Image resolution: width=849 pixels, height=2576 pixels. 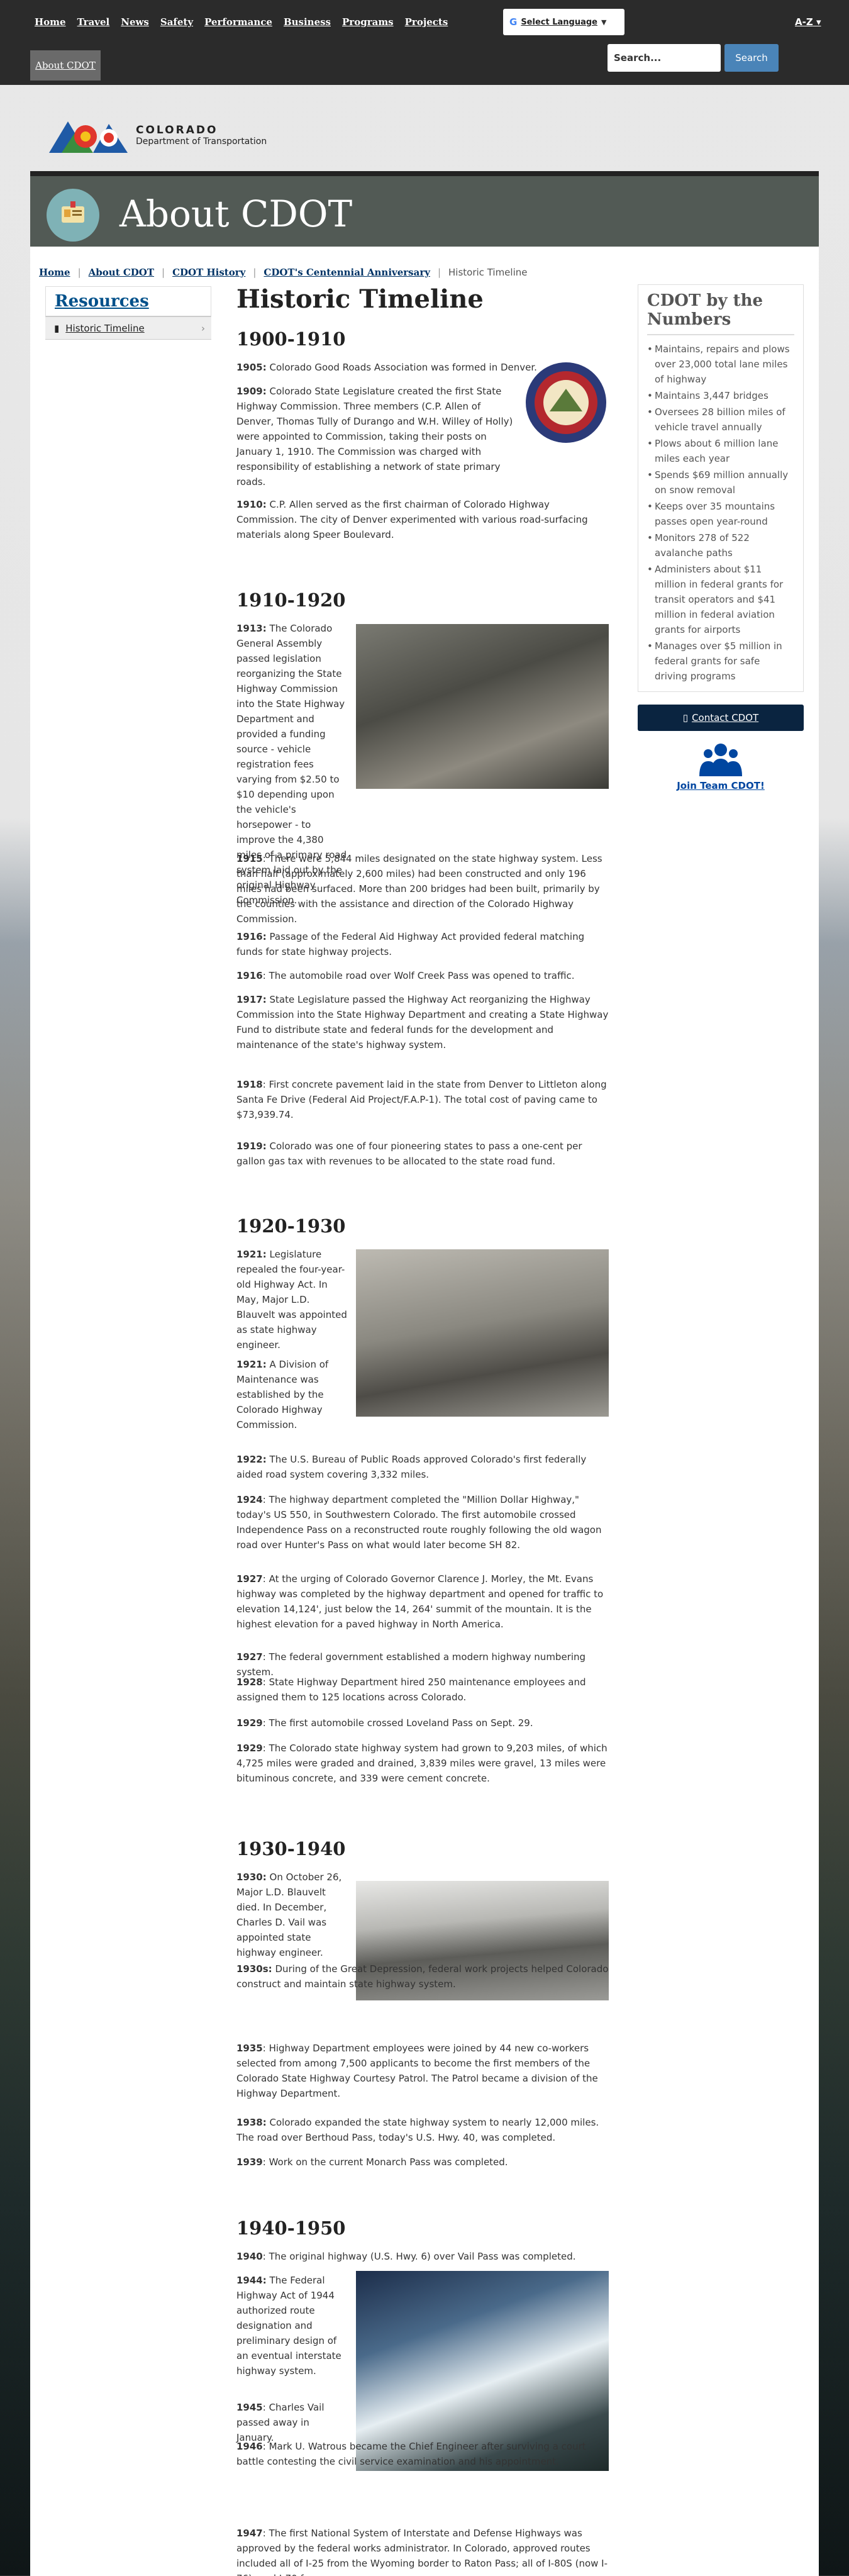 I want to click on nav-projects: Projects, so click(x=426, y=22).